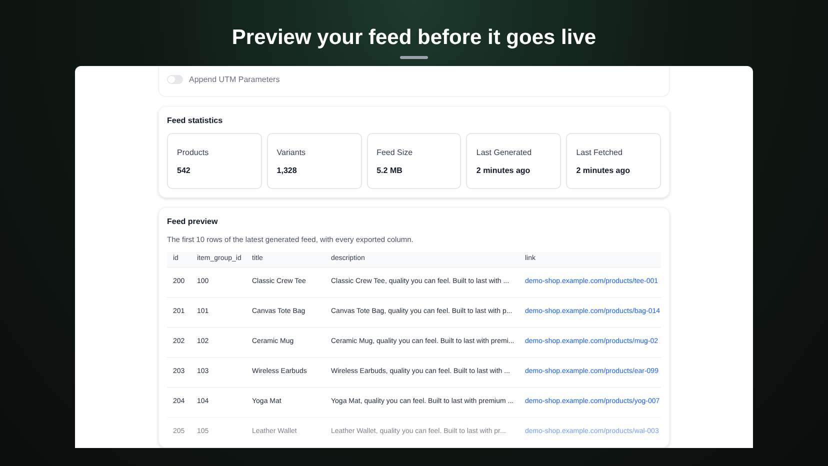  What do you see at coordinates (390, 170) in the screenshot?
I see `stat-value: 5.2 MB` at bounding box center [390, 170].